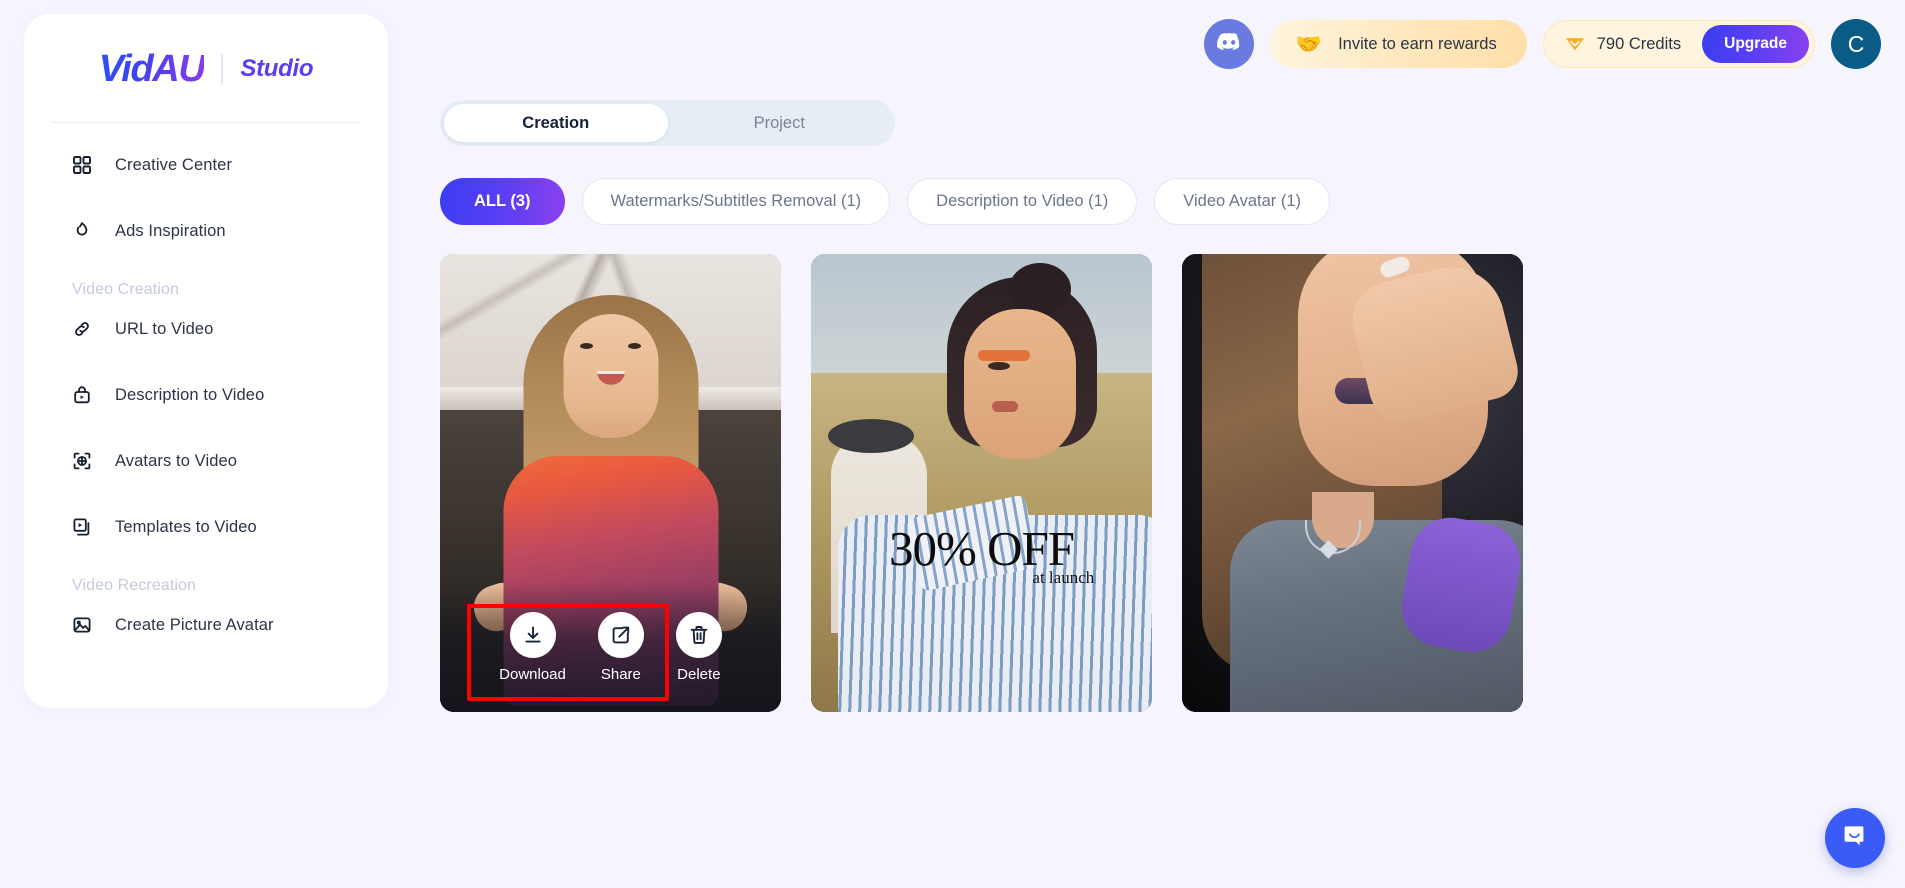 The width and height of the screenshot is (1905, 888). What do you see at coordinates (174, 164) in the screenshot?
I see `sidebar-item-label: Creative Center` at bounding box center [174, 164].